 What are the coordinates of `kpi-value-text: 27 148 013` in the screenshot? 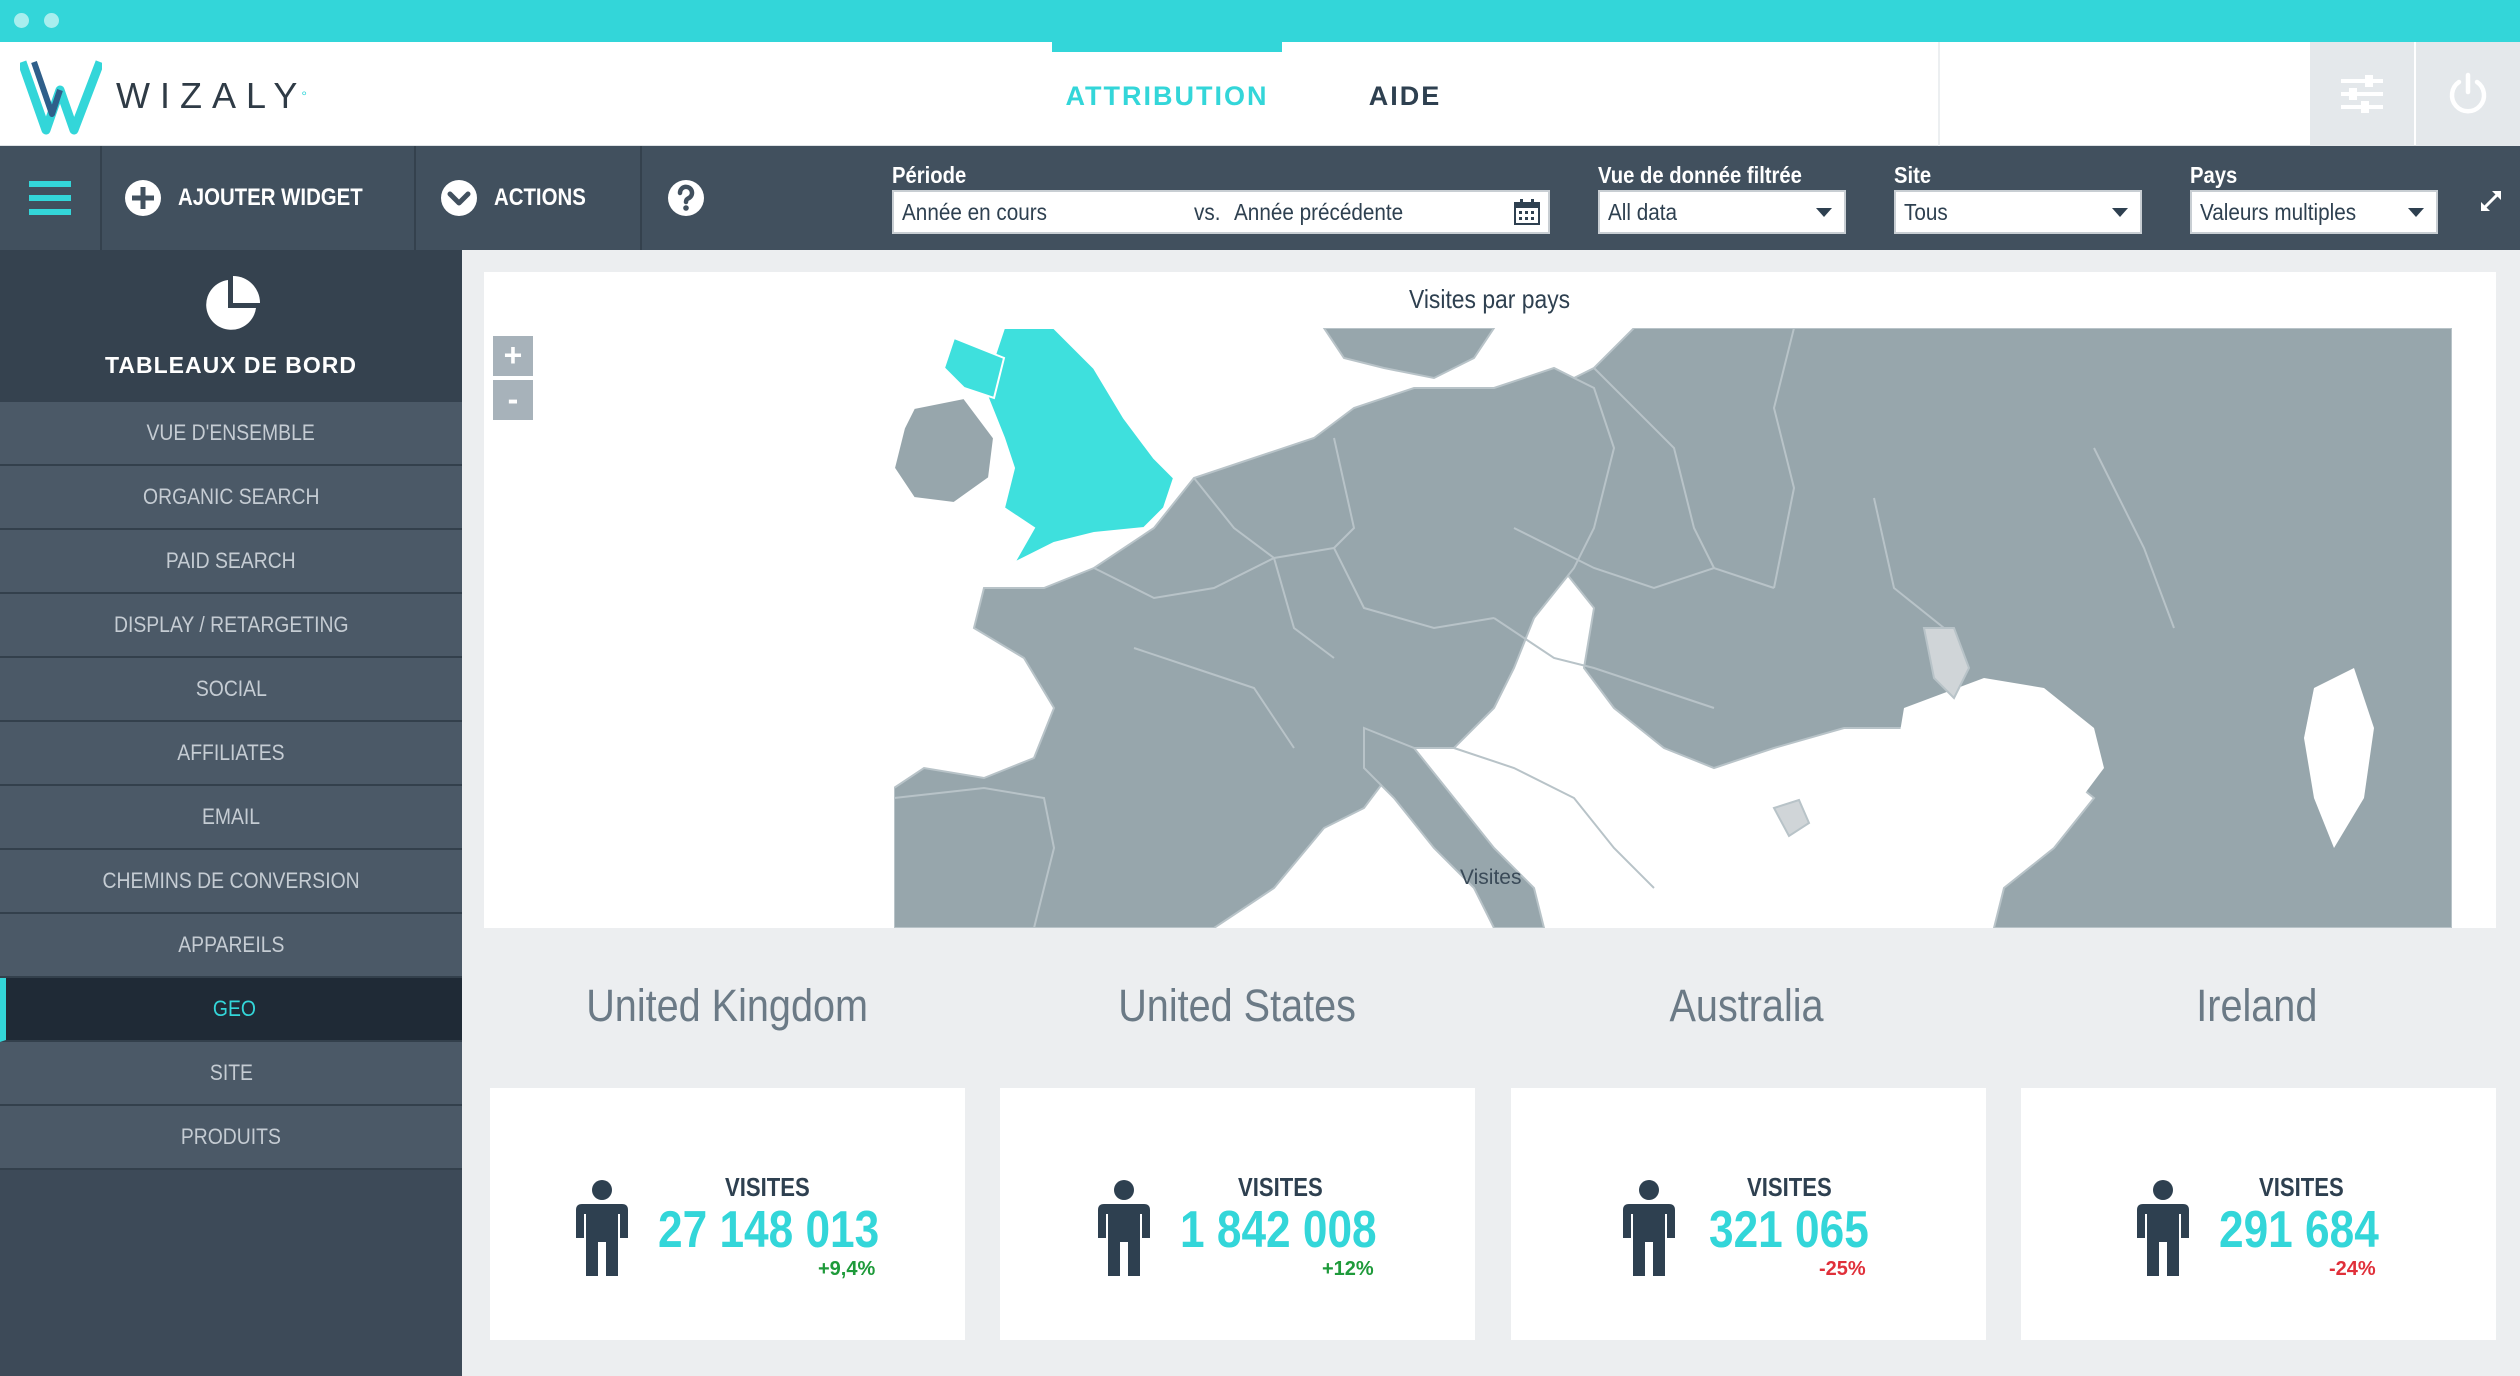 It's located at (769, 1230).